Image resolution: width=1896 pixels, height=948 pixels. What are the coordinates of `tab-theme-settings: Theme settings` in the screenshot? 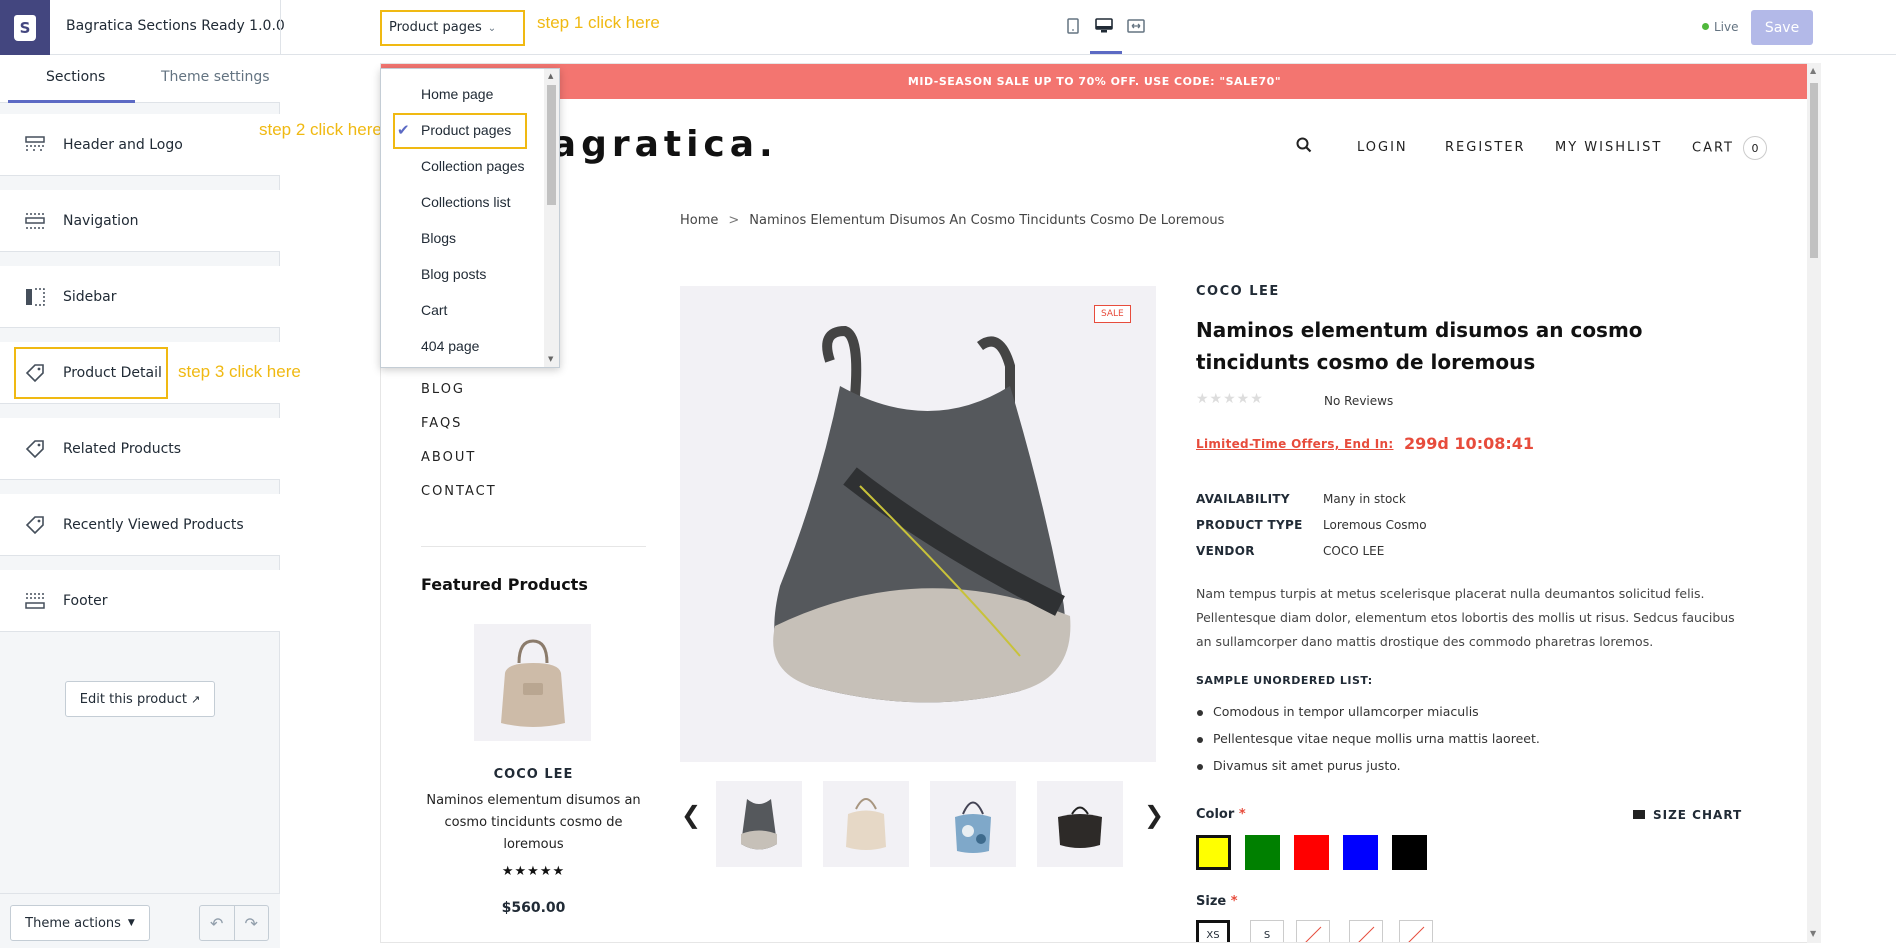 It's located at (215, 77).